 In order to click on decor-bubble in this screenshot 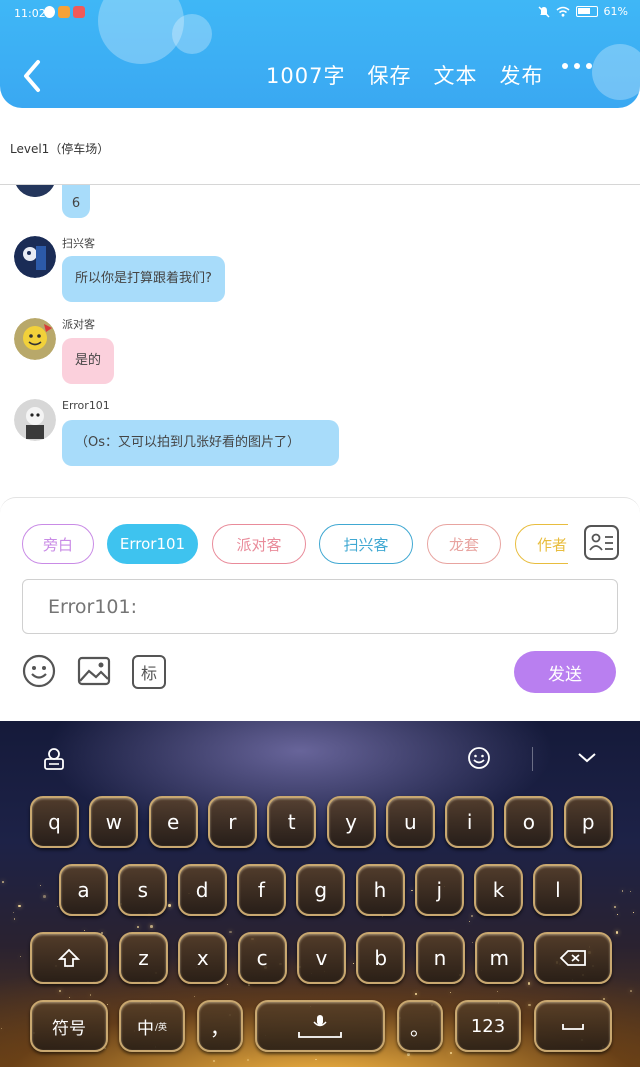, I will do `click(616, 72)`.